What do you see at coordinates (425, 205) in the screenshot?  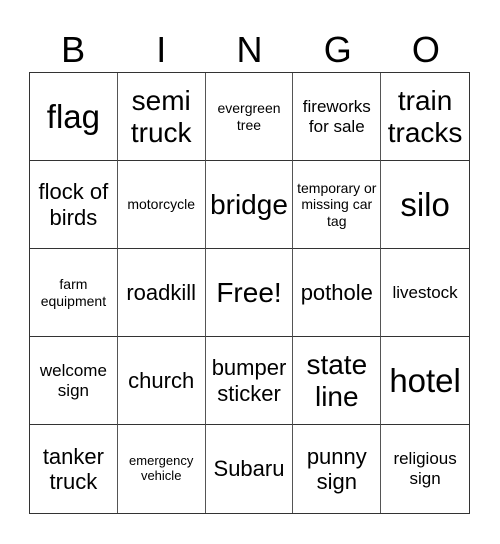 I see `bingo-cell: silo` at bounding box center [425, 205].